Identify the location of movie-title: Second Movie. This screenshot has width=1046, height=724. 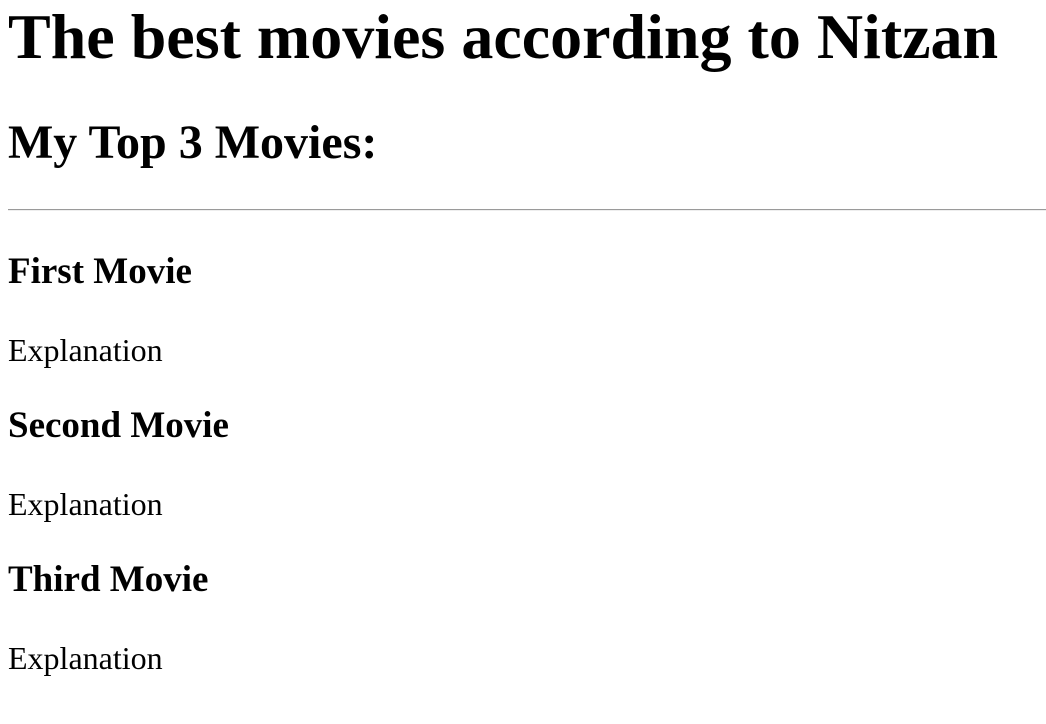
(118, 425).